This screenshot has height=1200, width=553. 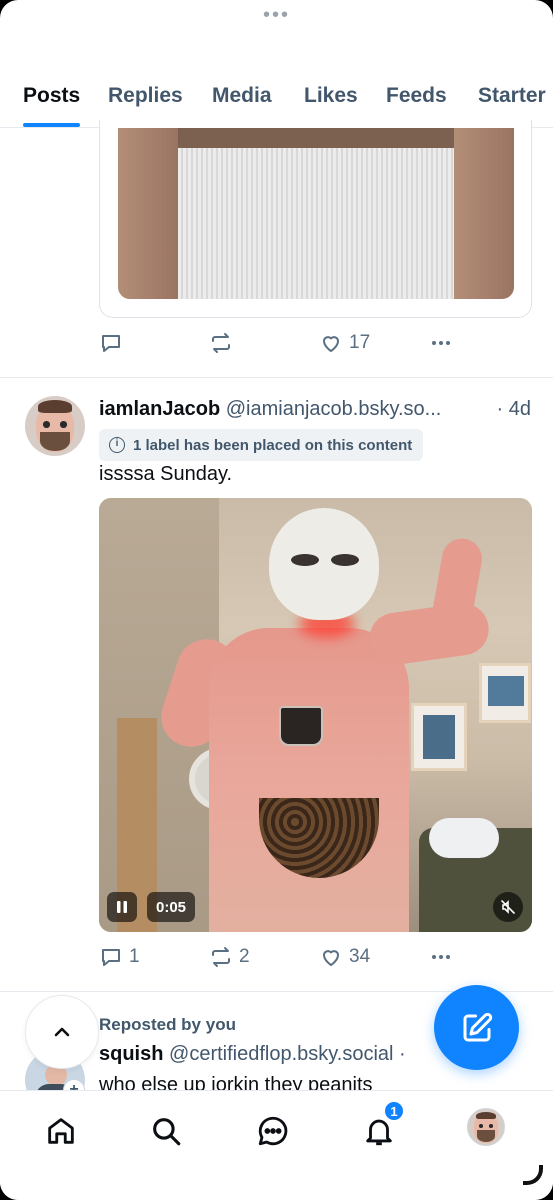 I want to click on post-actions: 17, so click(x=289, y=346).